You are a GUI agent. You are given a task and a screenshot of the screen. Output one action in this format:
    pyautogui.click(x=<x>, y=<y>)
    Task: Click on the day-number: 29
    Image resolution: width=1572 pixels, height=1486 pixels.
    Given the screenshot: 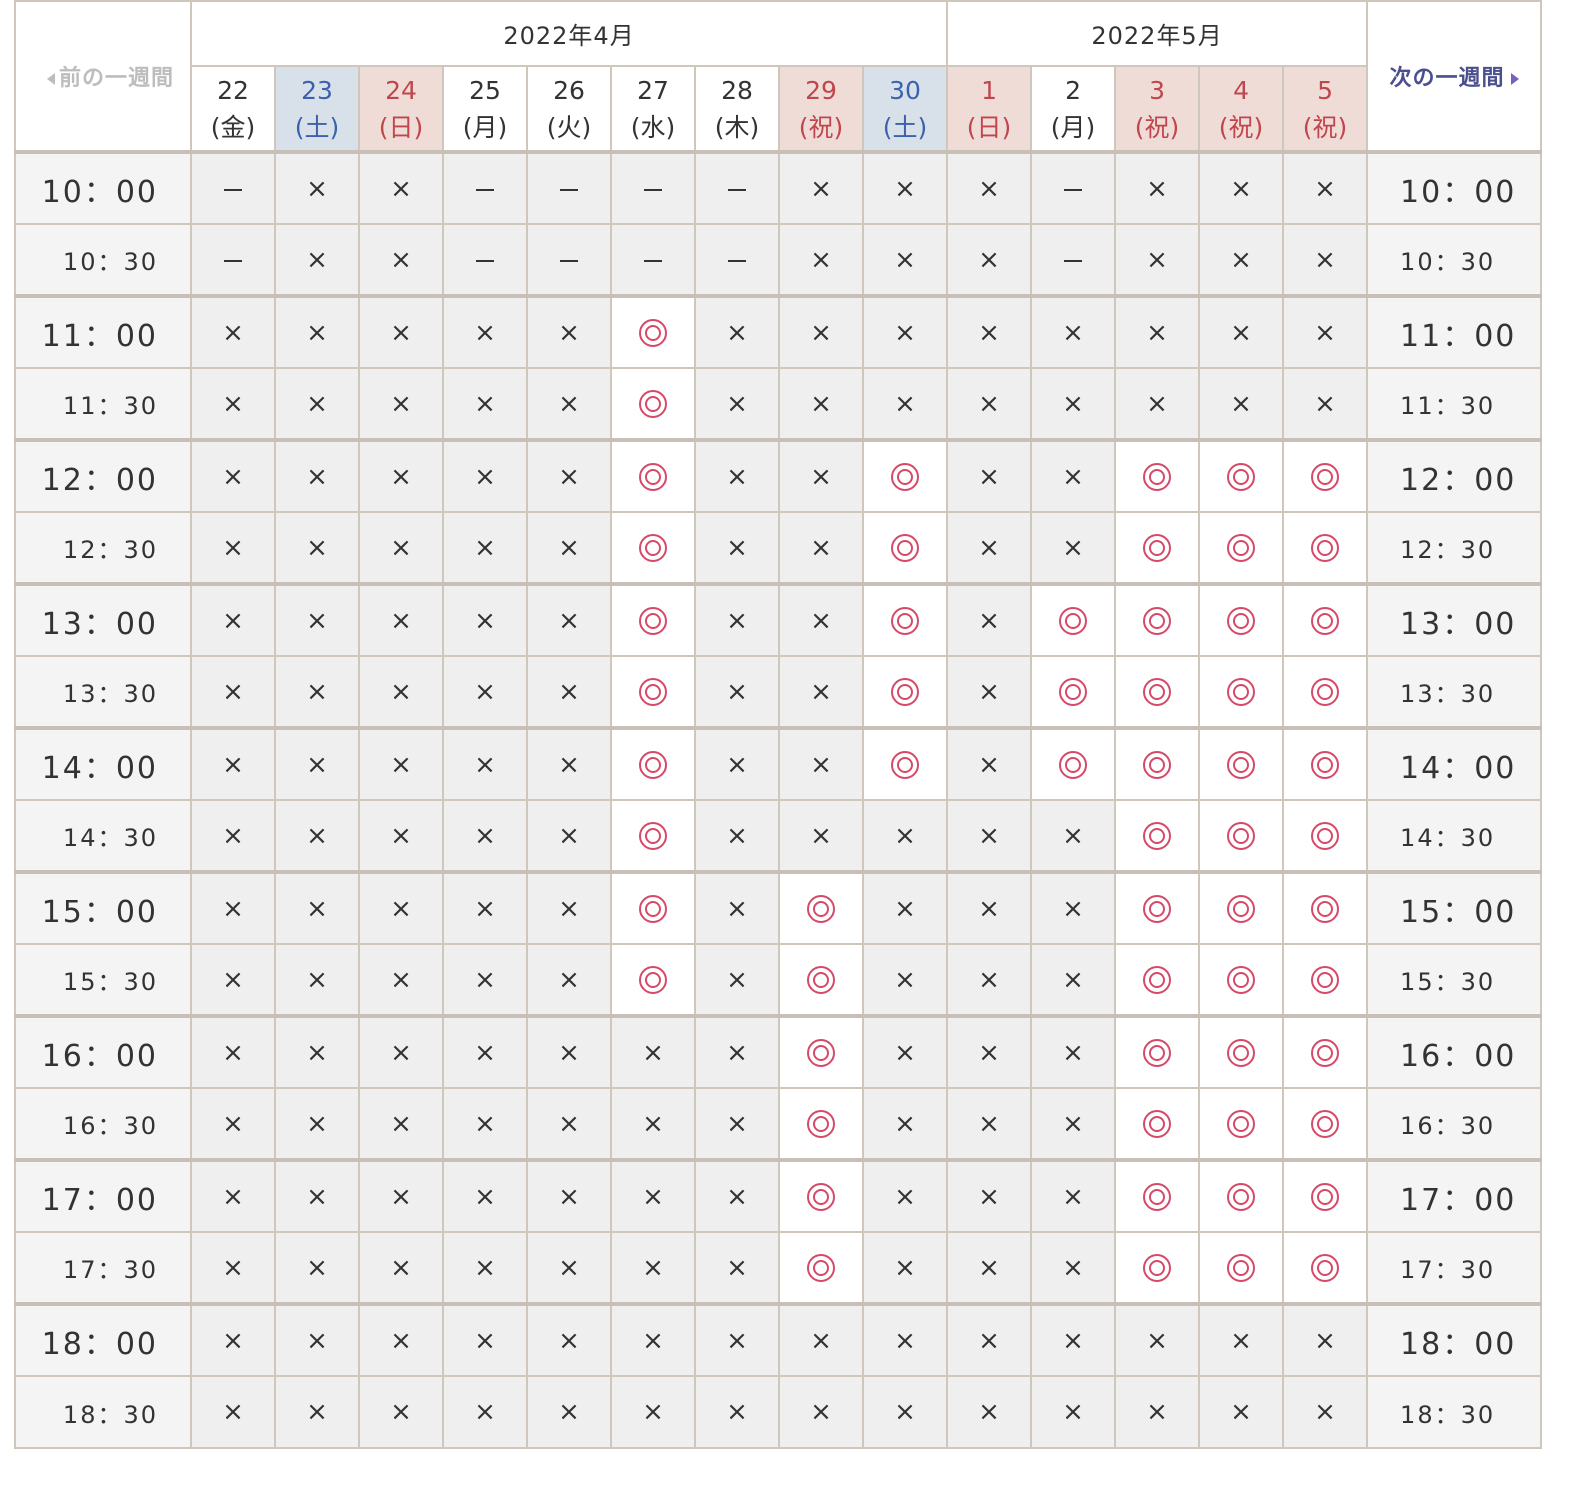 What is the action you would take?
    pyautogui.click(x=821, y=90)
    